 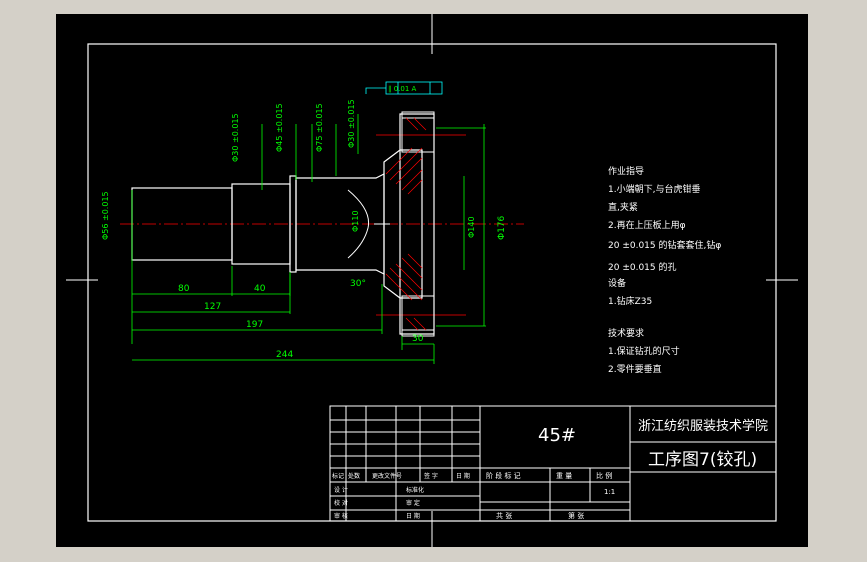 What do you see at coordinates (576, 515) in the screenshot?
I see `sheet-number: 第 张` at bounding box center [576, 515].